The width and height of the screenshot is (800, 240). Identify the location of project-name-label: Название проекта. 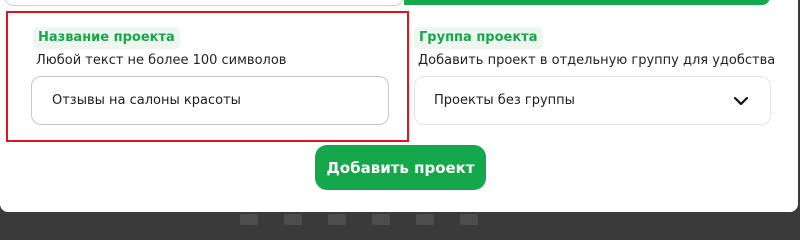
(106, 38).